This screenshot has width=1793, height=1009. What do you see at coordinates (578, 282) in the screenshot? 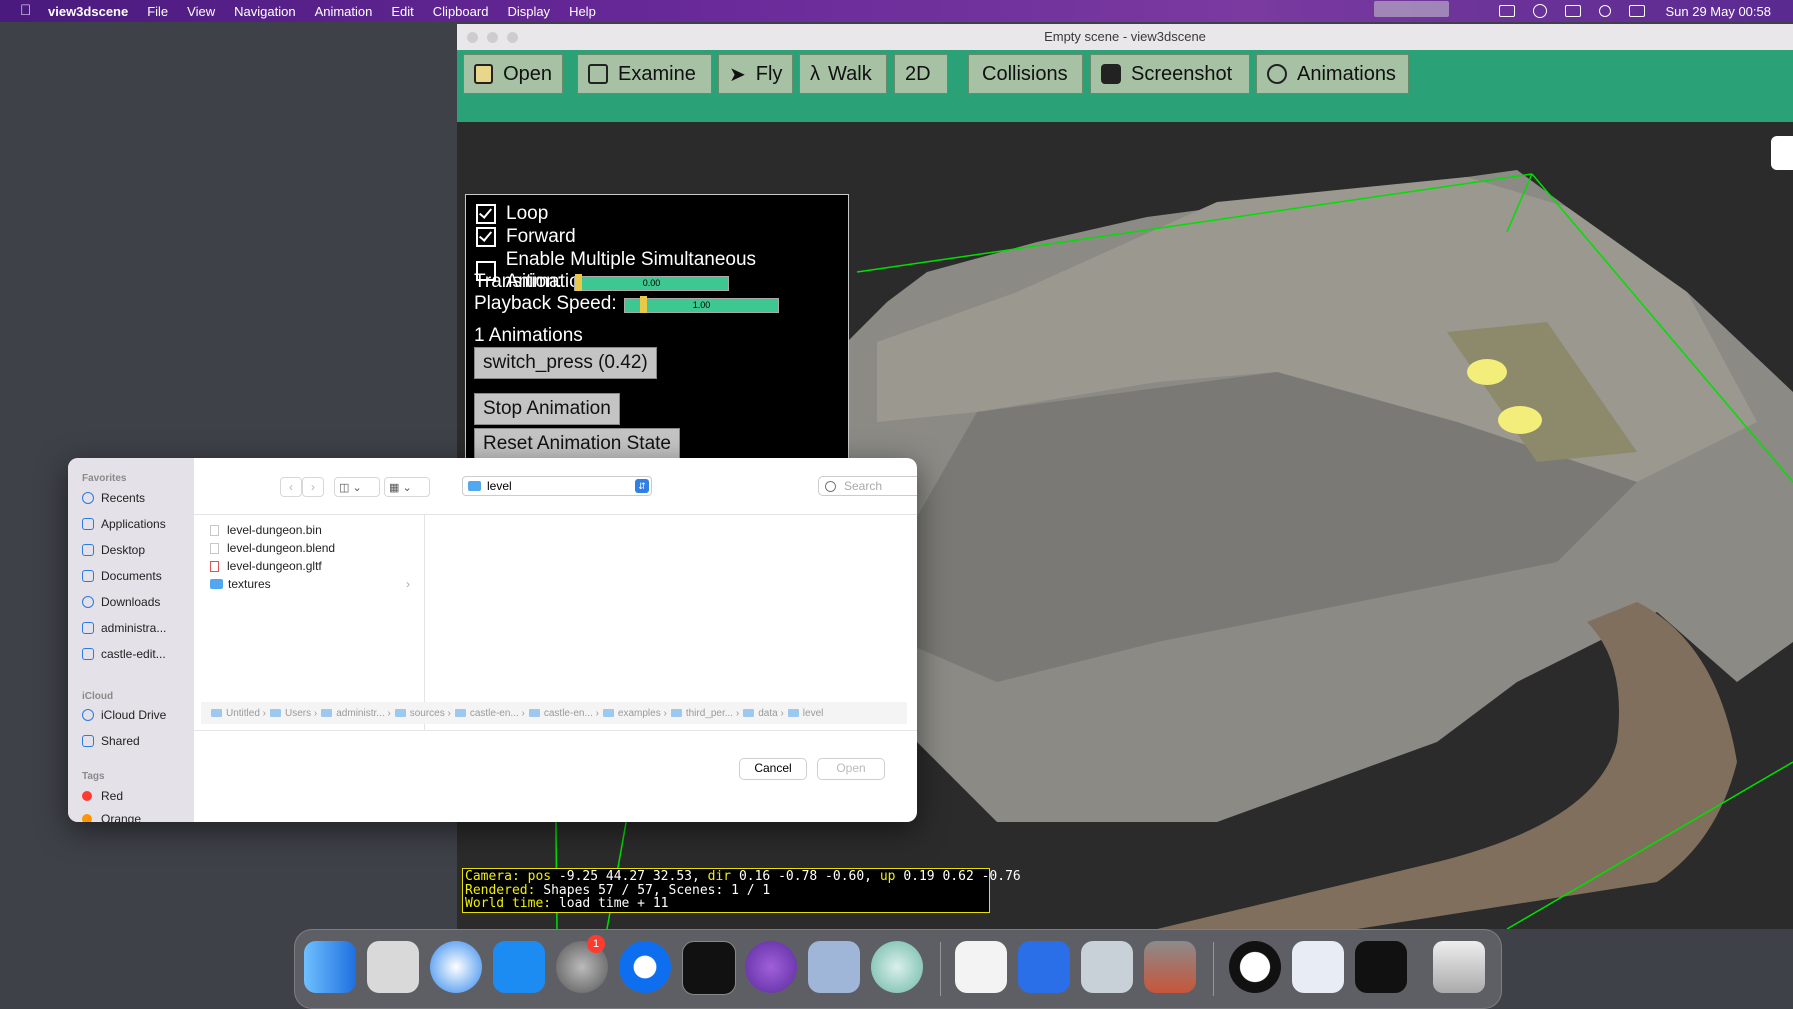
I see `transition-slider-knob` at bounding box center [578, 282].